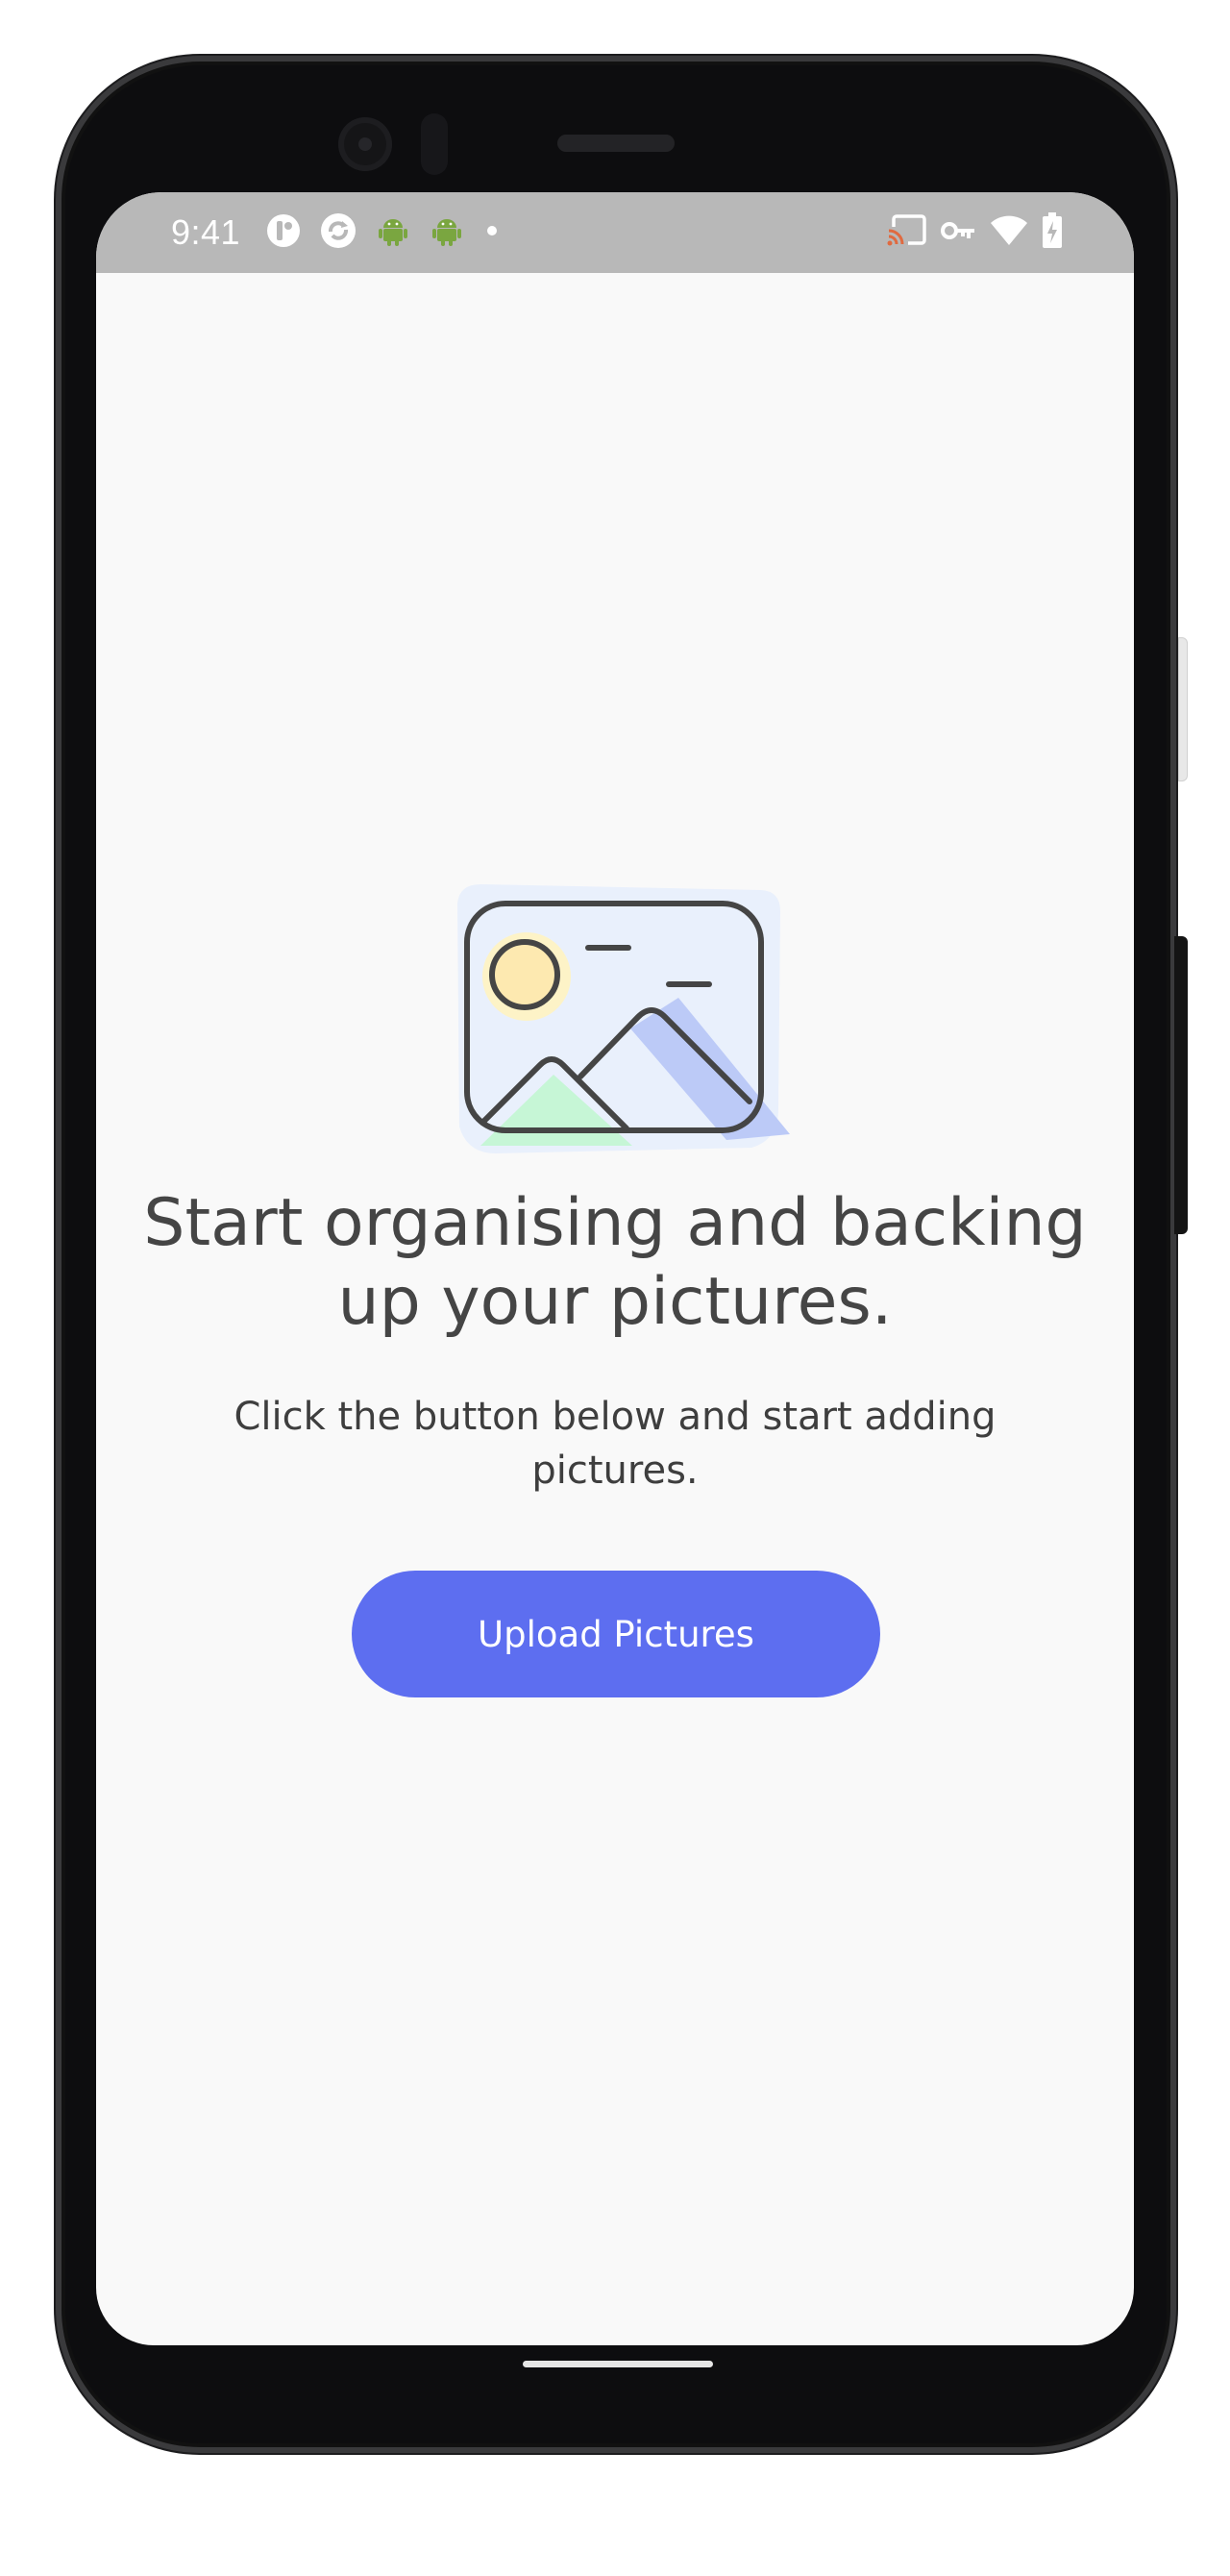 The height and width of the screenshot is (2576, 1230). Describe the element at coordinates (618, 2364) in the screenshot. I see `home-indicator` at that location.